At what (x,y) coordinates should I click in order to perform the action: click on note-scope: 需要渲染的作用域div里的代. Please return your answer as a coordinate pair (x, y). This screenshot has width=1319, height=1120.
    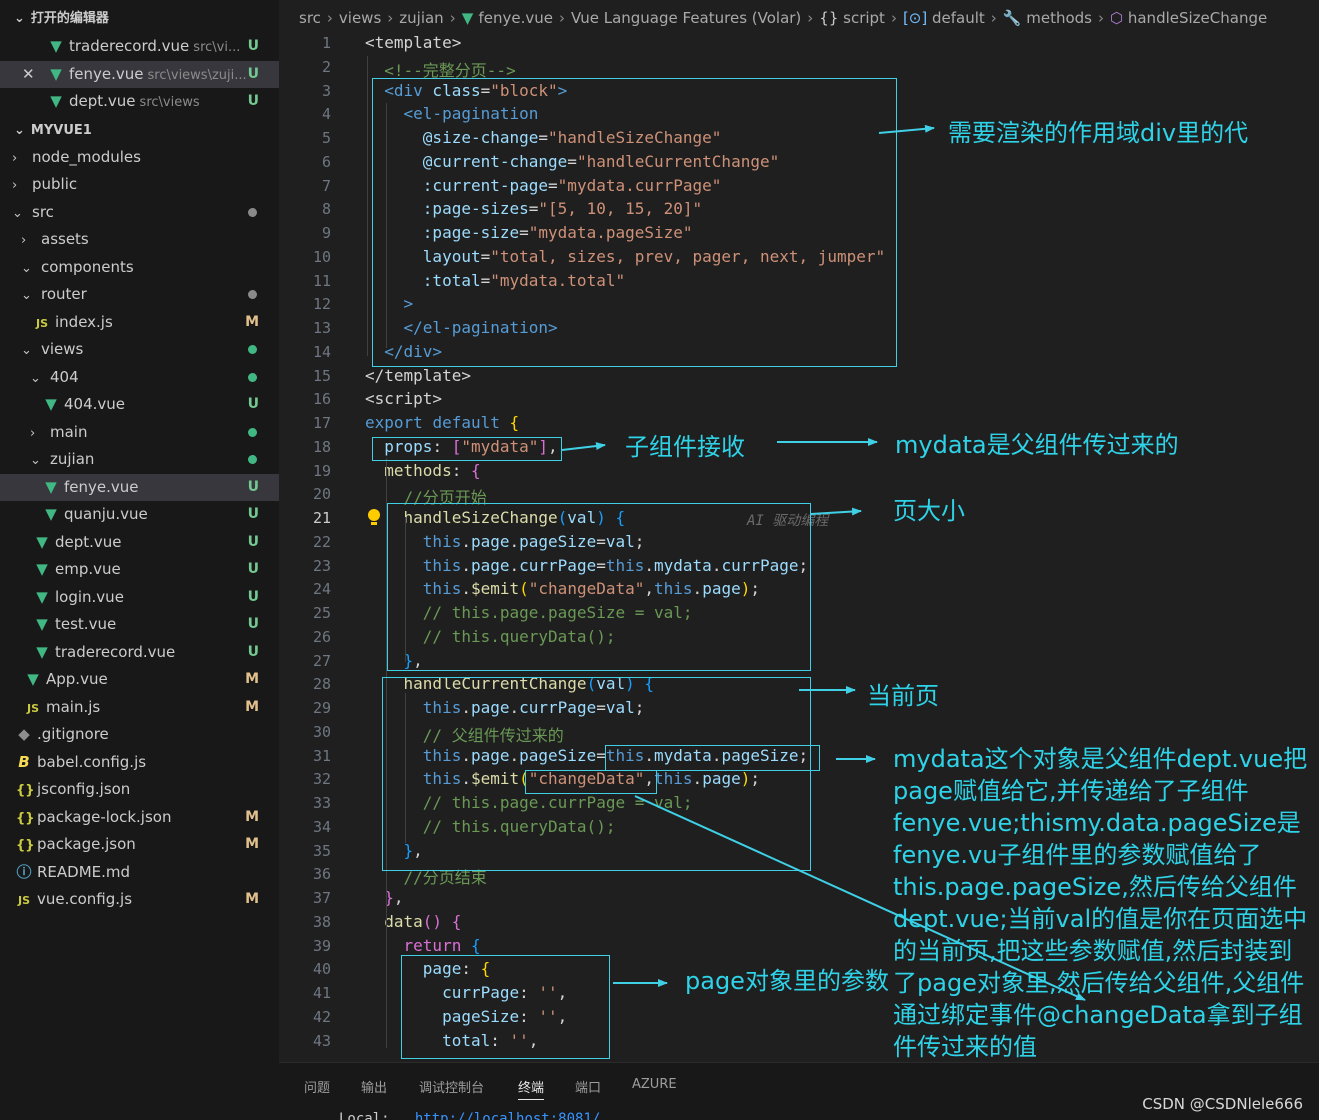
    Looking at the image, I should click on (1098, 133).